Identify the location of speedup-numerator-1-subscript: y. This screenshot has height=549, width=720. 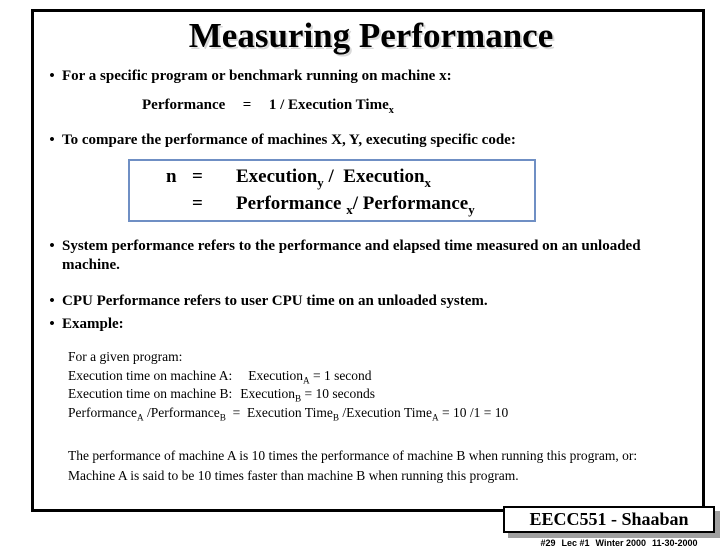
(320, 182).